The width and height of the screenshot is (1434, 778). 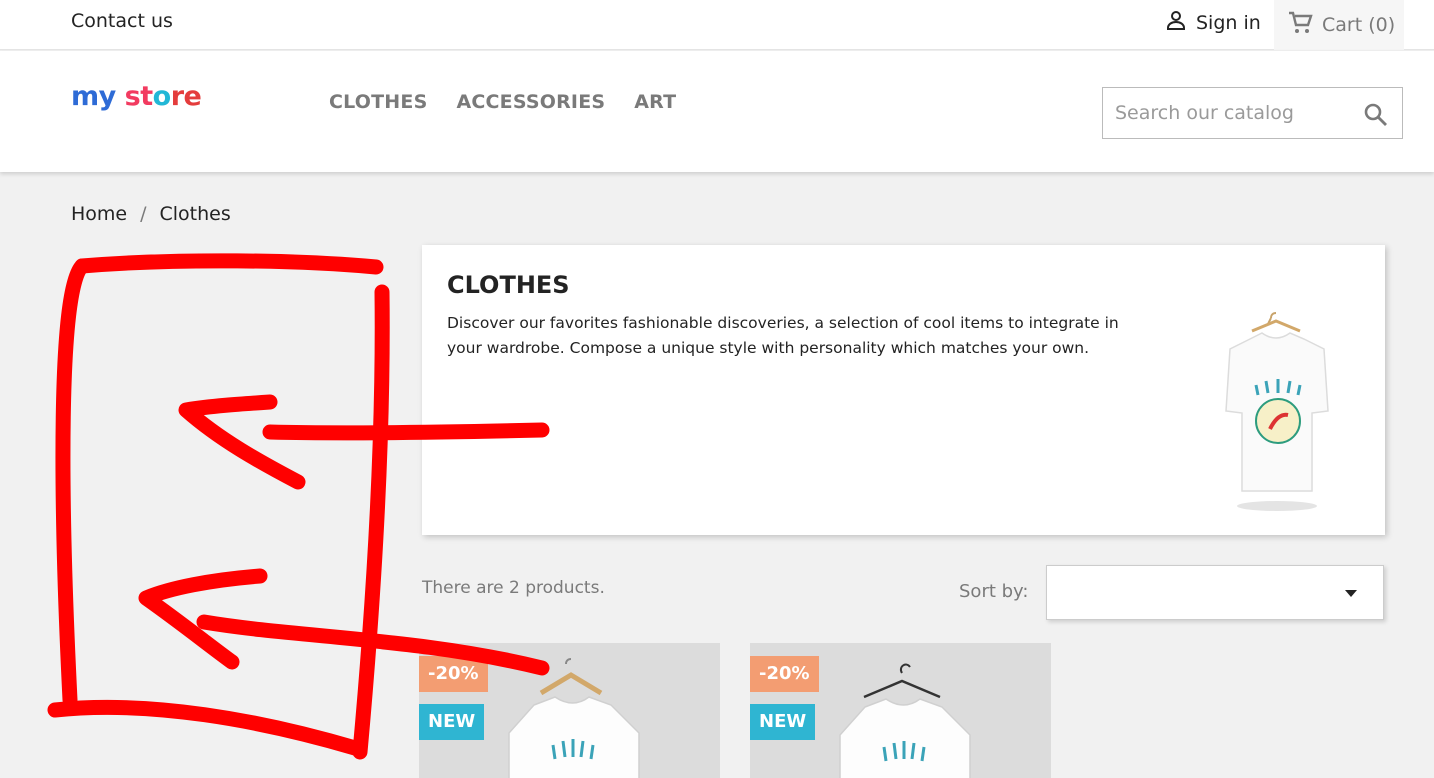 I want to click on nav-art: ART, so click(x=655, y=102).